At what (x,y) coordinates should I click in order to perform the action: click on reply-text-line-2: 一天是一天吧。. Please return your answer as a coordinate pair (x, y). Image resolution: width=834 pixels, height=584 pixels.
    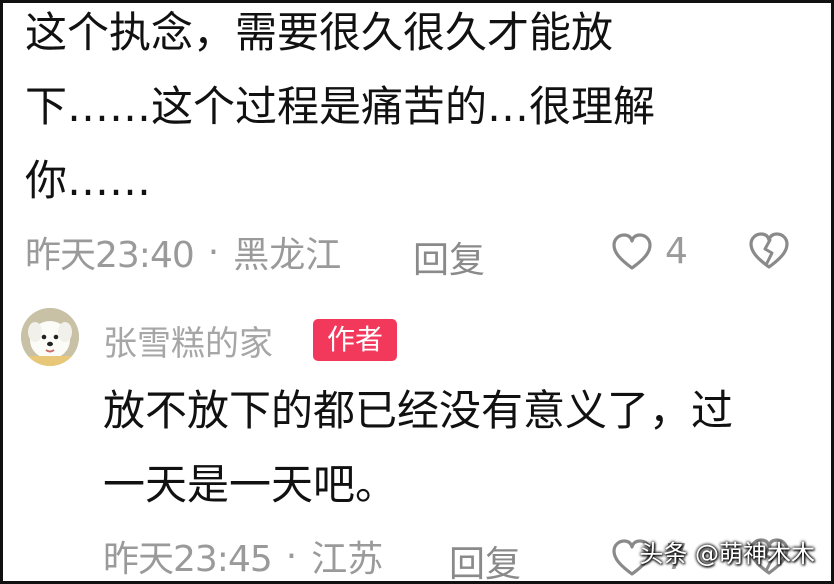
    Looking at the image, I should click on (250, 484).